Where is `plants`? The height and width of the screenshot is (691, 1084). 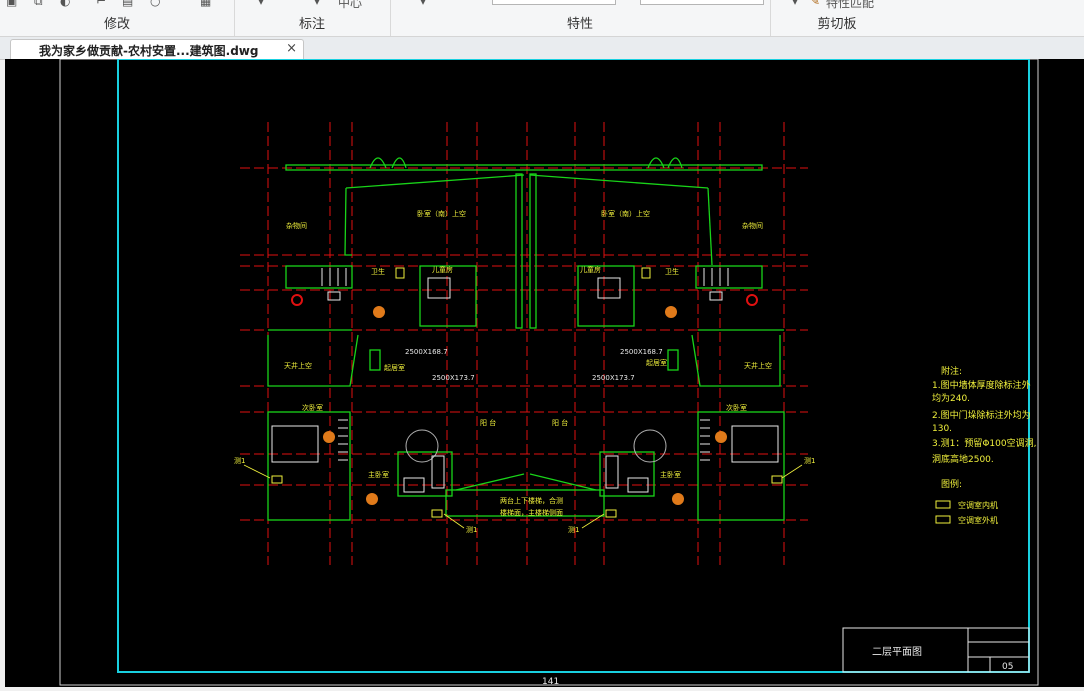
plants is located at coordinates (524, 399).